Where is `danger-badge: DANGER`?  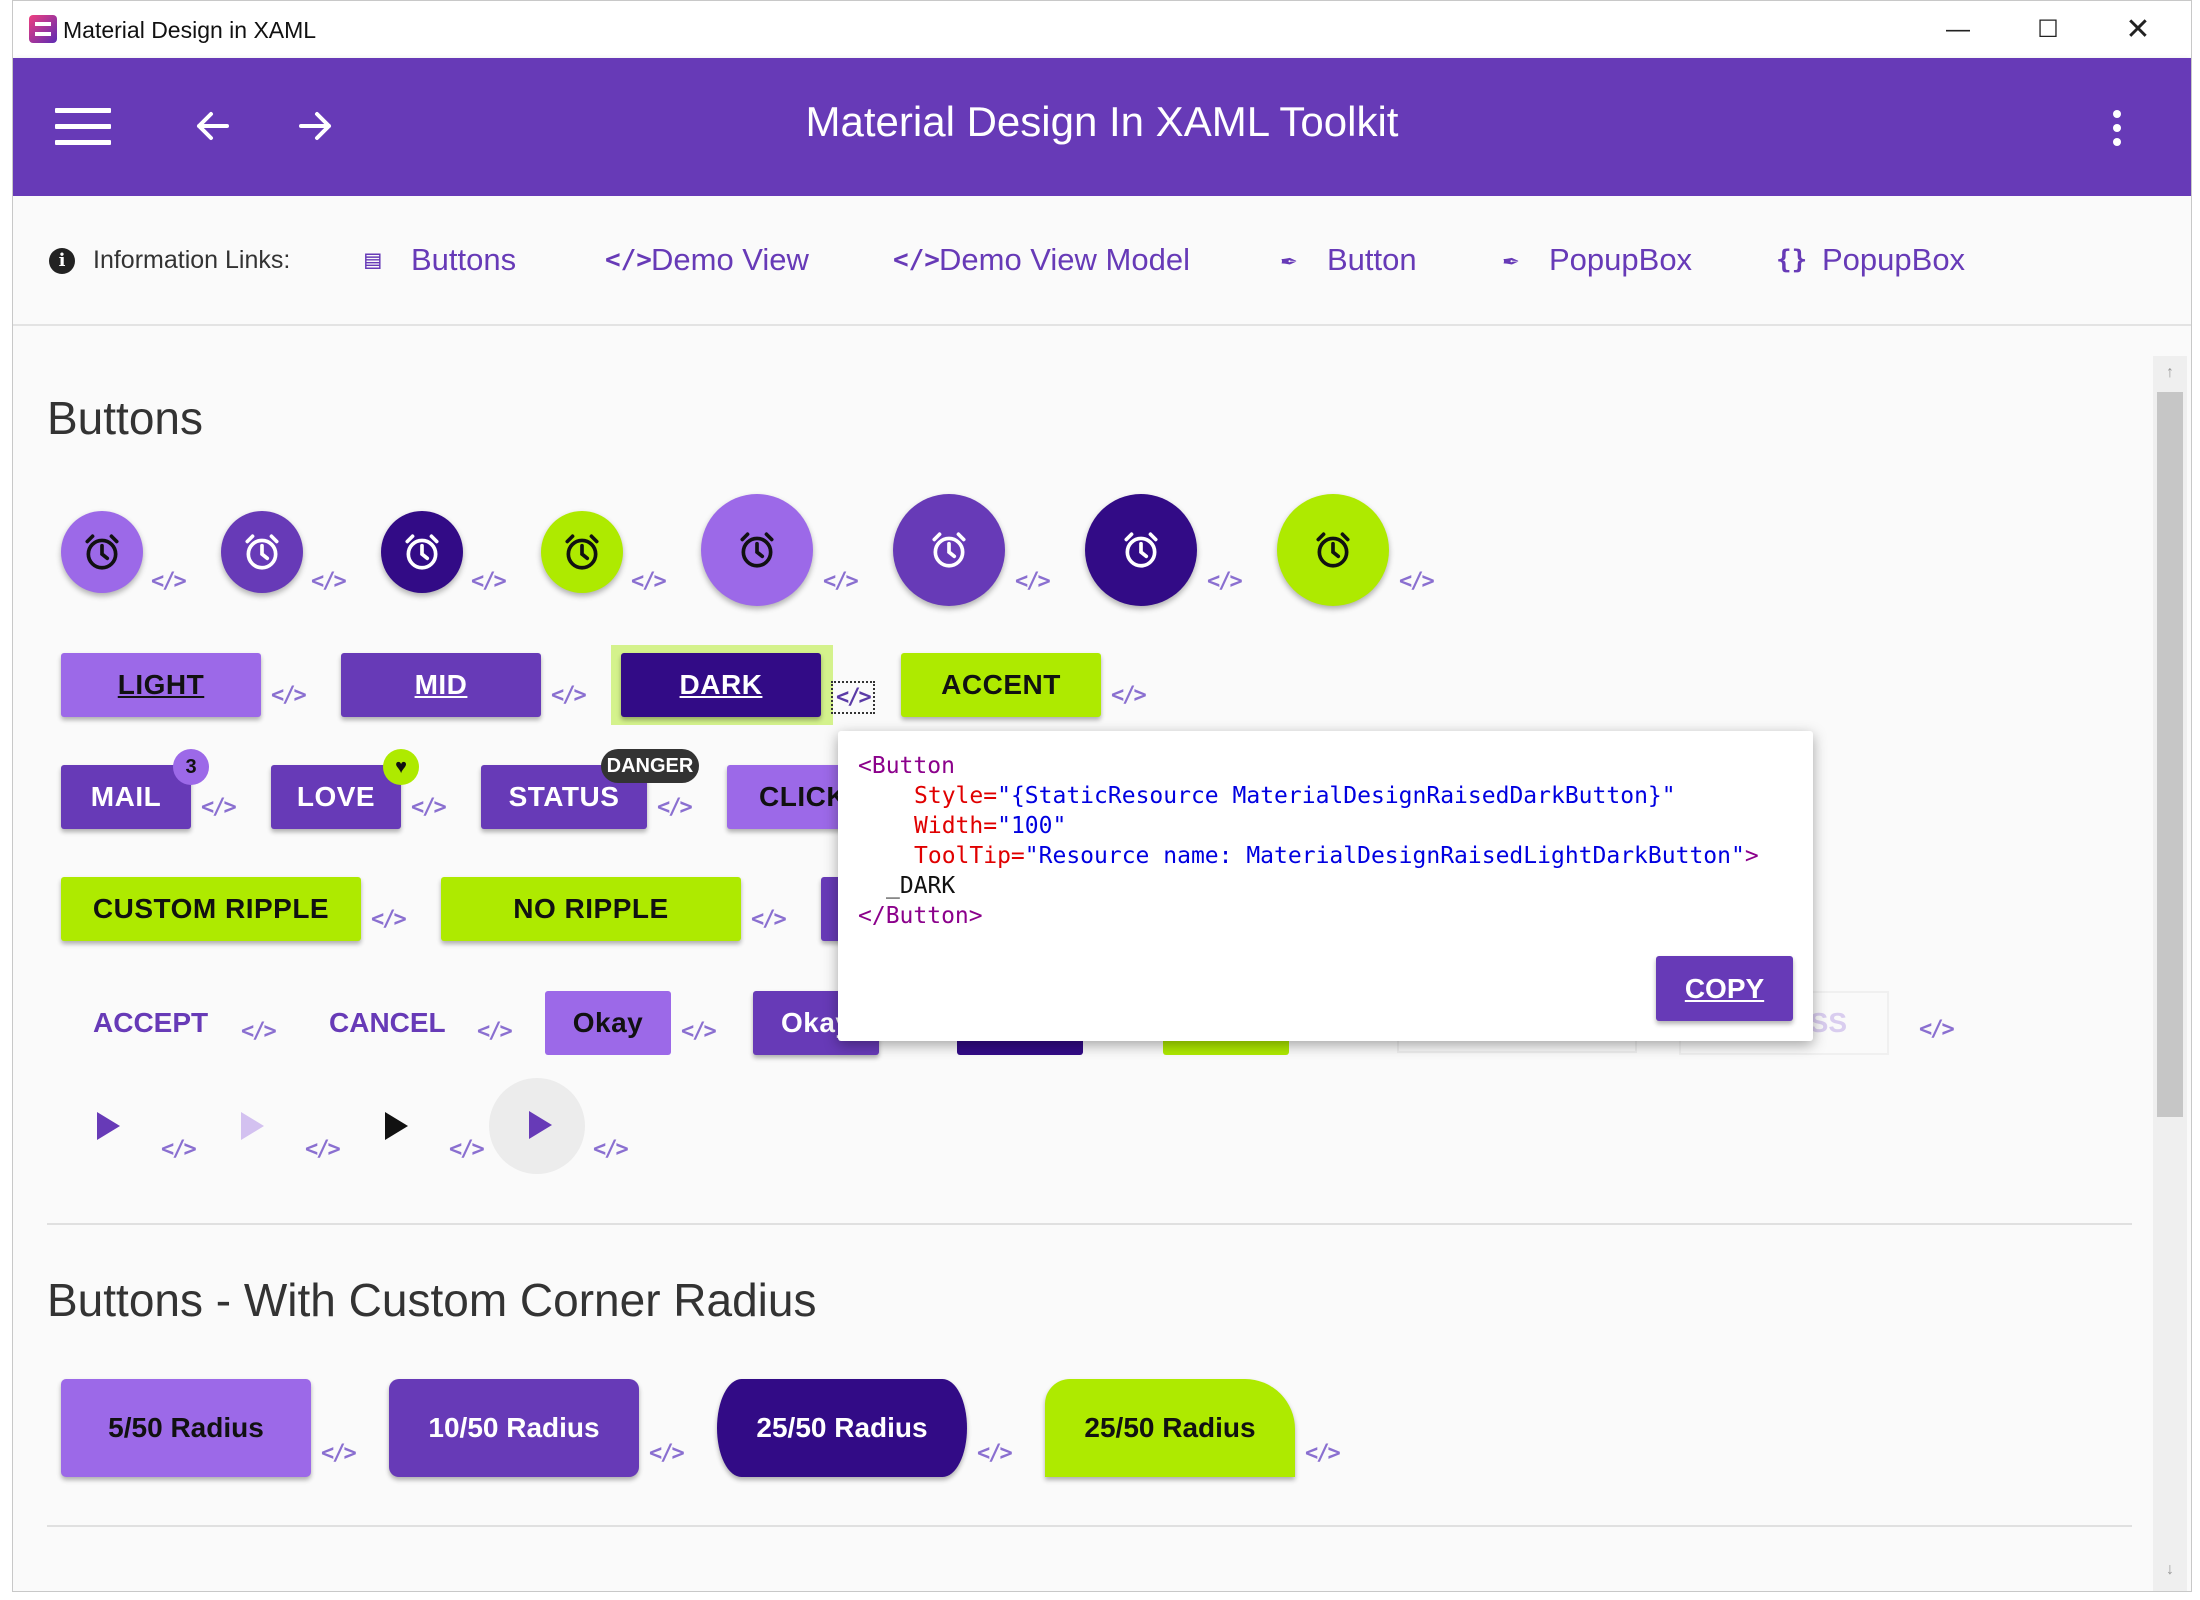 danger-badge: DANGER is located at coordinates (650, 766).